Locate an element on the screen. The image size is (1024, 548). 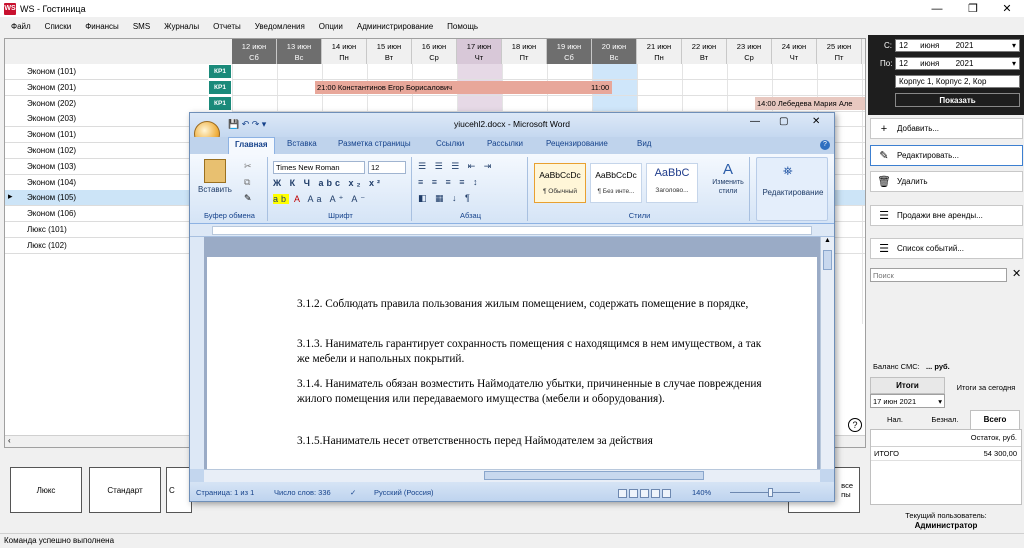
word-hscrollbar is located at coordinates (512, 475).